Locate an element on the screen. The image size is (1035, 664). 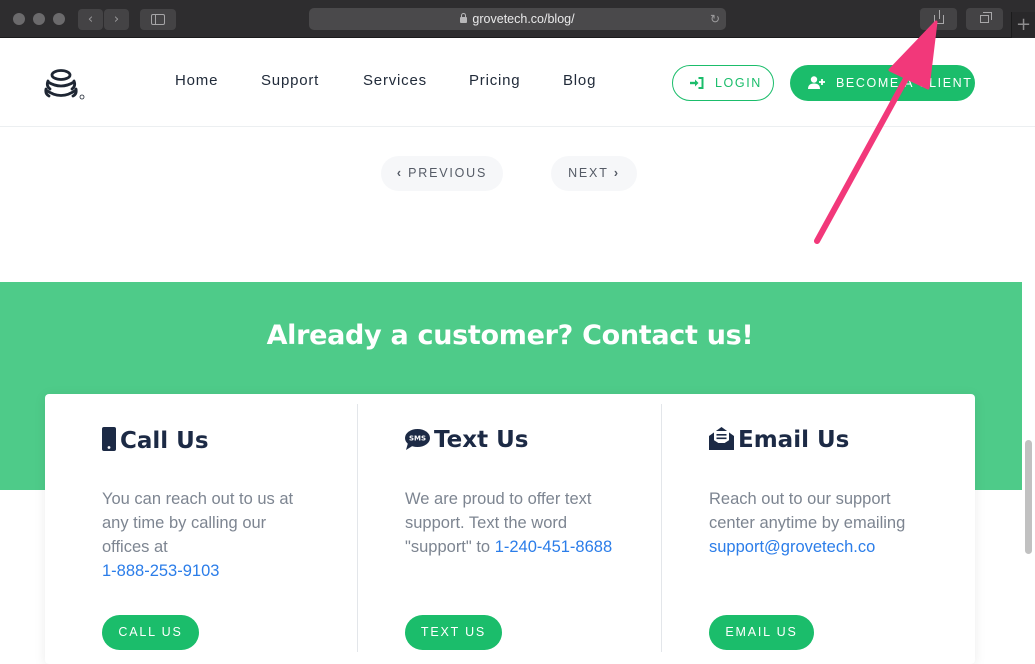
tabs-icon is located at coordinates (986, 17).